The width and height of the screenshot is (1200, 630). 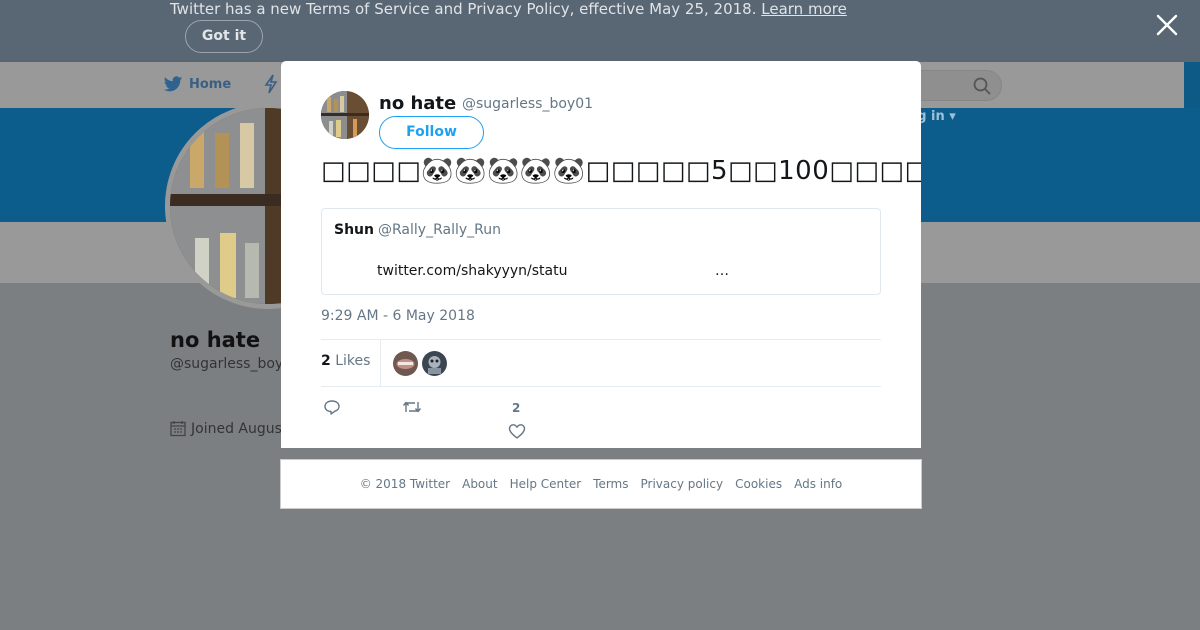 What do you see at coordinates (431, 132) in the screenshot?
I see `follow-button: Follow` at bounding box center [431, 132].